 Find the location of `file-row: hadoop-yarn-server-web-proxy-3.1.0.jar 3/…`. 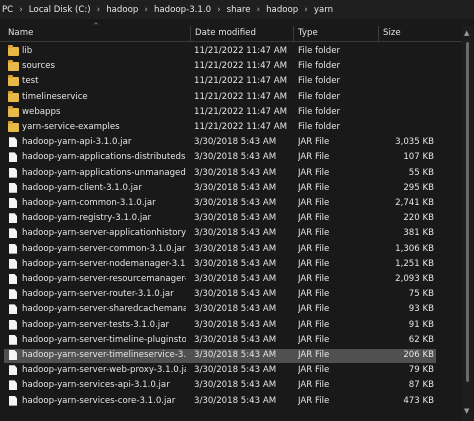

file-row: hadoop-yarn-server-web-proxy-3.1.0.jar 3/… is located at coordinates (220, 371).